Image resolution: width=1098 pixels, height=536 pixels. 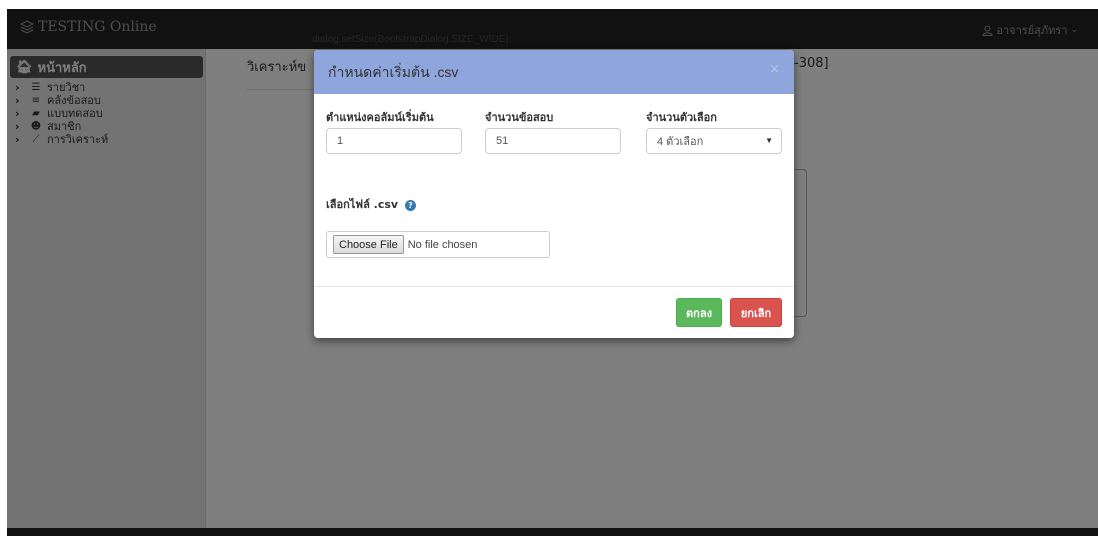 I want to click on ok-button: ตกลง, so click(x=699, y=312).